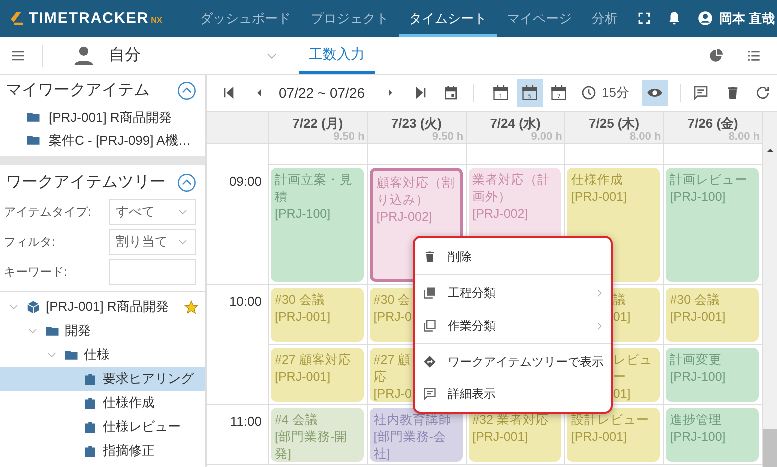 Image resolution: width=777 pixels, height=467 pixels. I want to click on nav-tab: プロジェクト, so click(350, 18).